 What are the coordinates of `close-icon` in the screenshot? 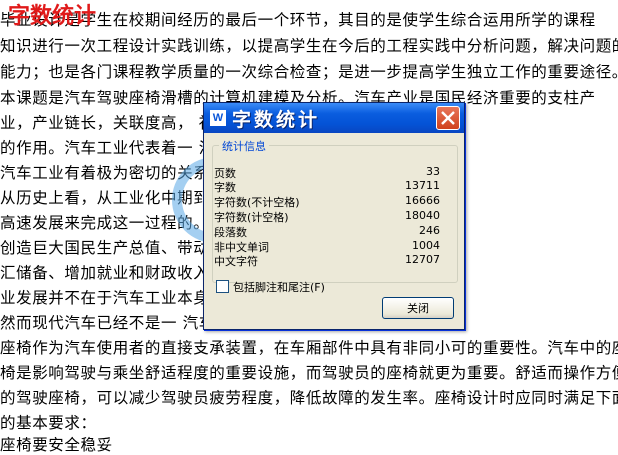 It's located at (448, 118).